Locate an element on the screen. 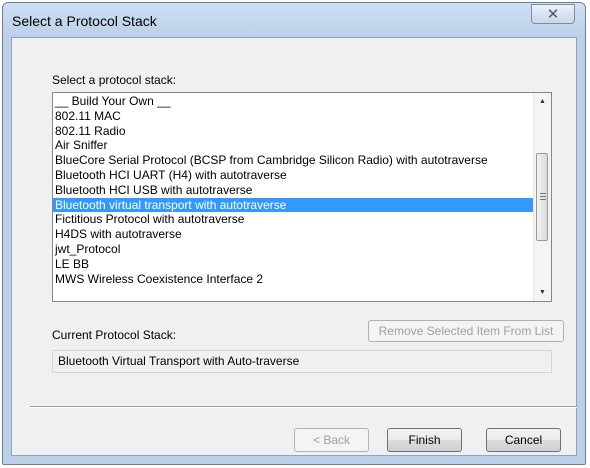  select-stack-label: Select a protocol stack: is located at coordinates (114, 80).